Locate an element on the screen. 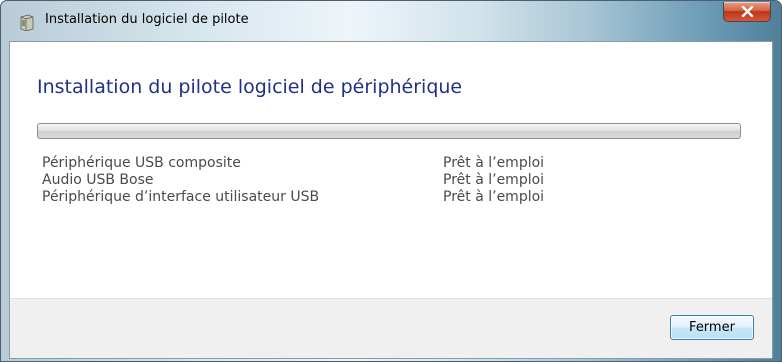 The image size is (782, 362). list-item: Audio USB Bose Prêt à l’emploi is located at coordinates (392, 180).